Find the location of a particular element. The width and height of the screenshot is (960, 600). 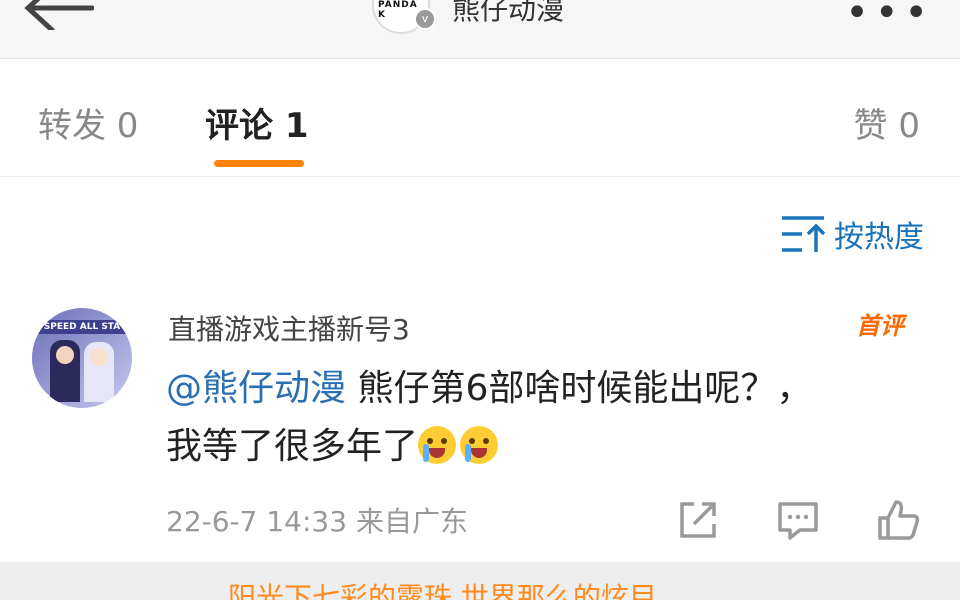

reply-icon is located at coordinates (798, 520).